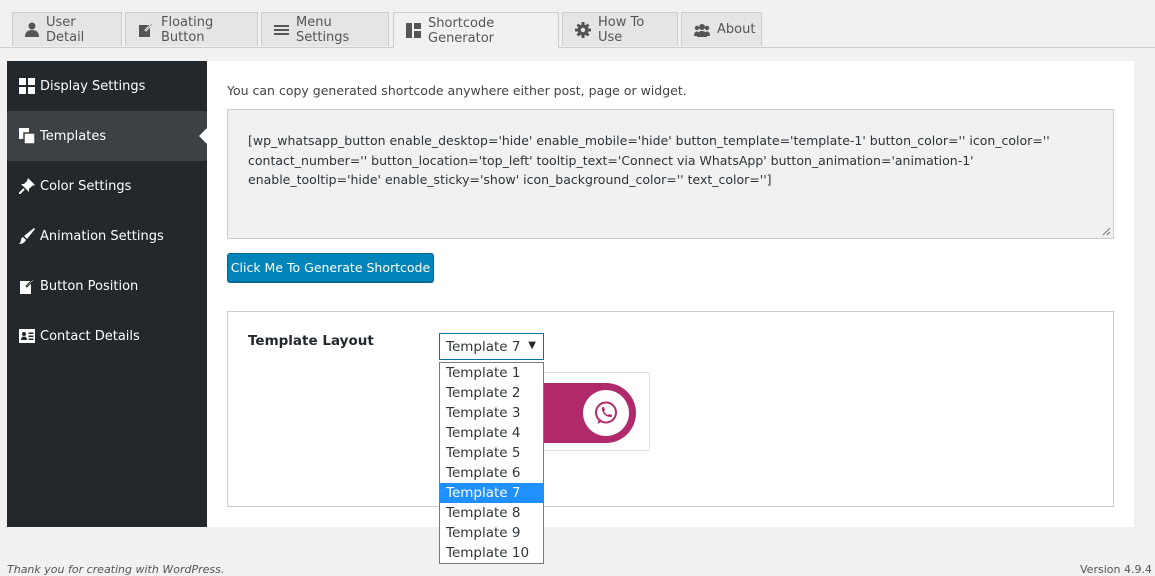 The width and height of the screenshot is (1155, 576). I want to click on brush-icon, so click(27, 236).